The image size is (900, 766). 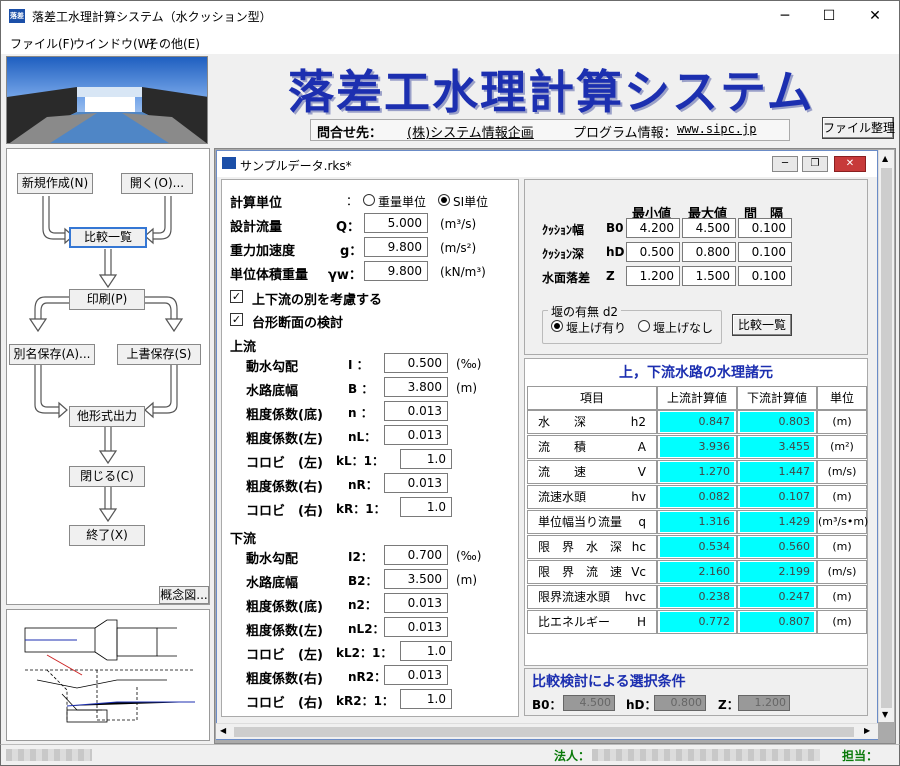 I want to click on weir-group-title: 堰の有無 d2, so click(x=585, y=311).